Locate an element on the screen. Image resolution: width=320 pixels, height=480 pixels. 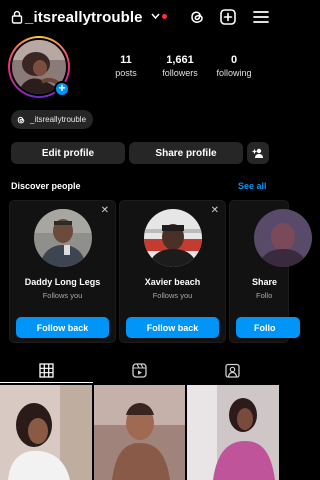
lock-icon is located at coordinates (17, 17).